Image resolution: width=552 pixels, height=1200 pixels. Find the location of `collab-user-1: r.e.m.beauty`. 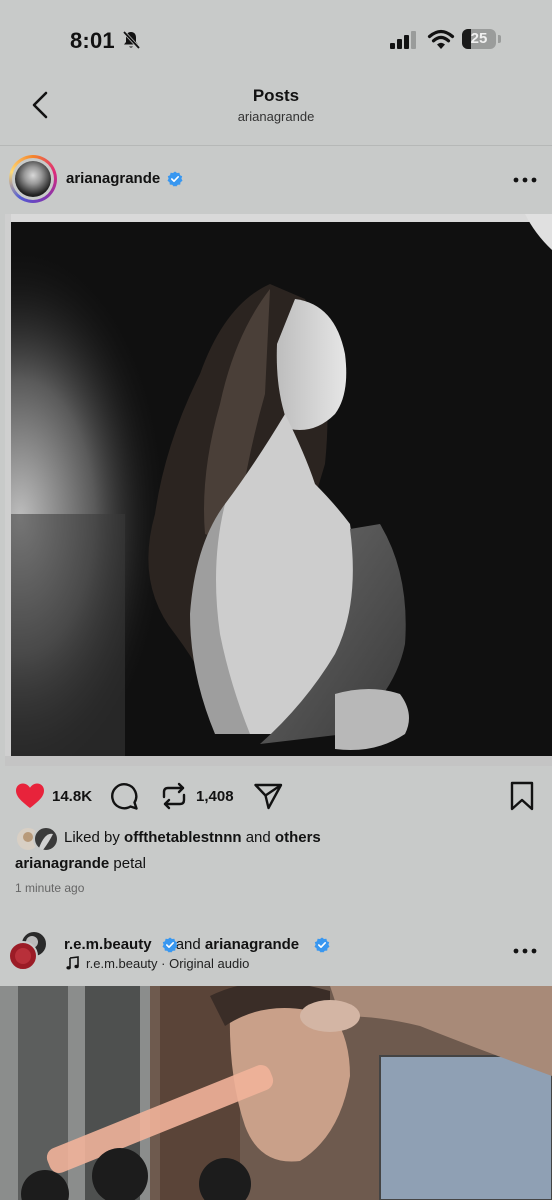

collab-user-1: r.e.m.beauty is located at coordinates (108, 944).